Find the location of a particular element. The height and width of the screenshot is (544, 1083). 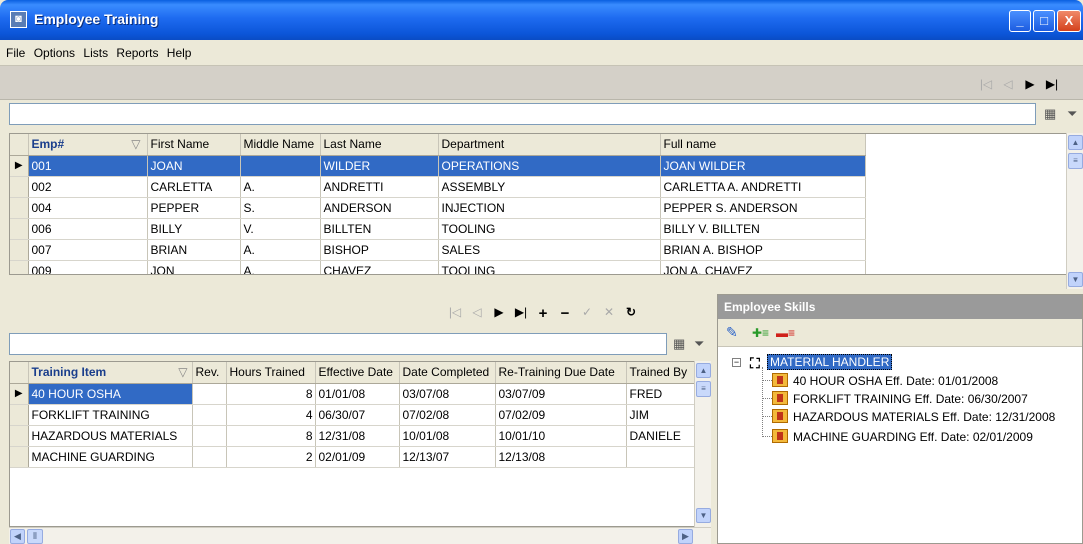

table-cell: 001 is located at coordinates (88, 166).